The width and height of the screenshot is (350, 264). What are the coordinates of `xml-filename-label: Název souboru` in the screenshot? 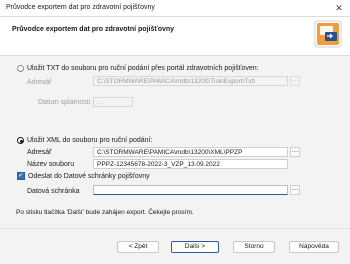 It's located at (51, 164).